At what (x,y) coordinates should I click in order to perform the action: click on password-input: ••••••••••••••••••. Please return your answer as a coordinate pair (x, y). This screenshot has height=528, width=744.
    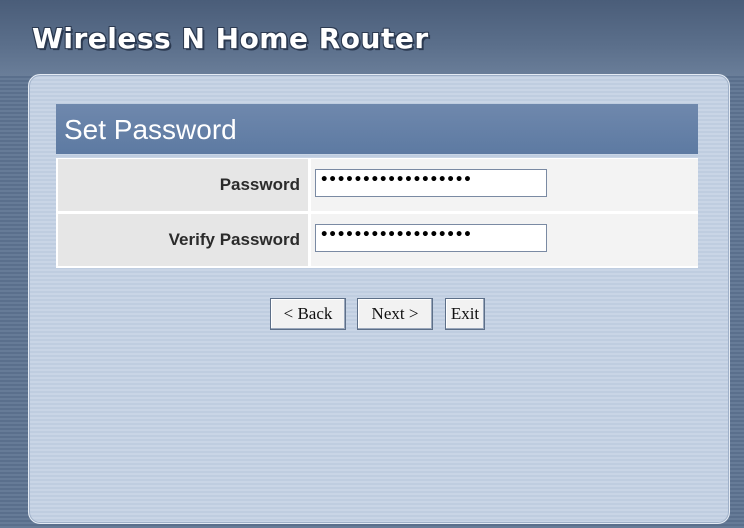
    Looking at the image, I should click on (431, 183).